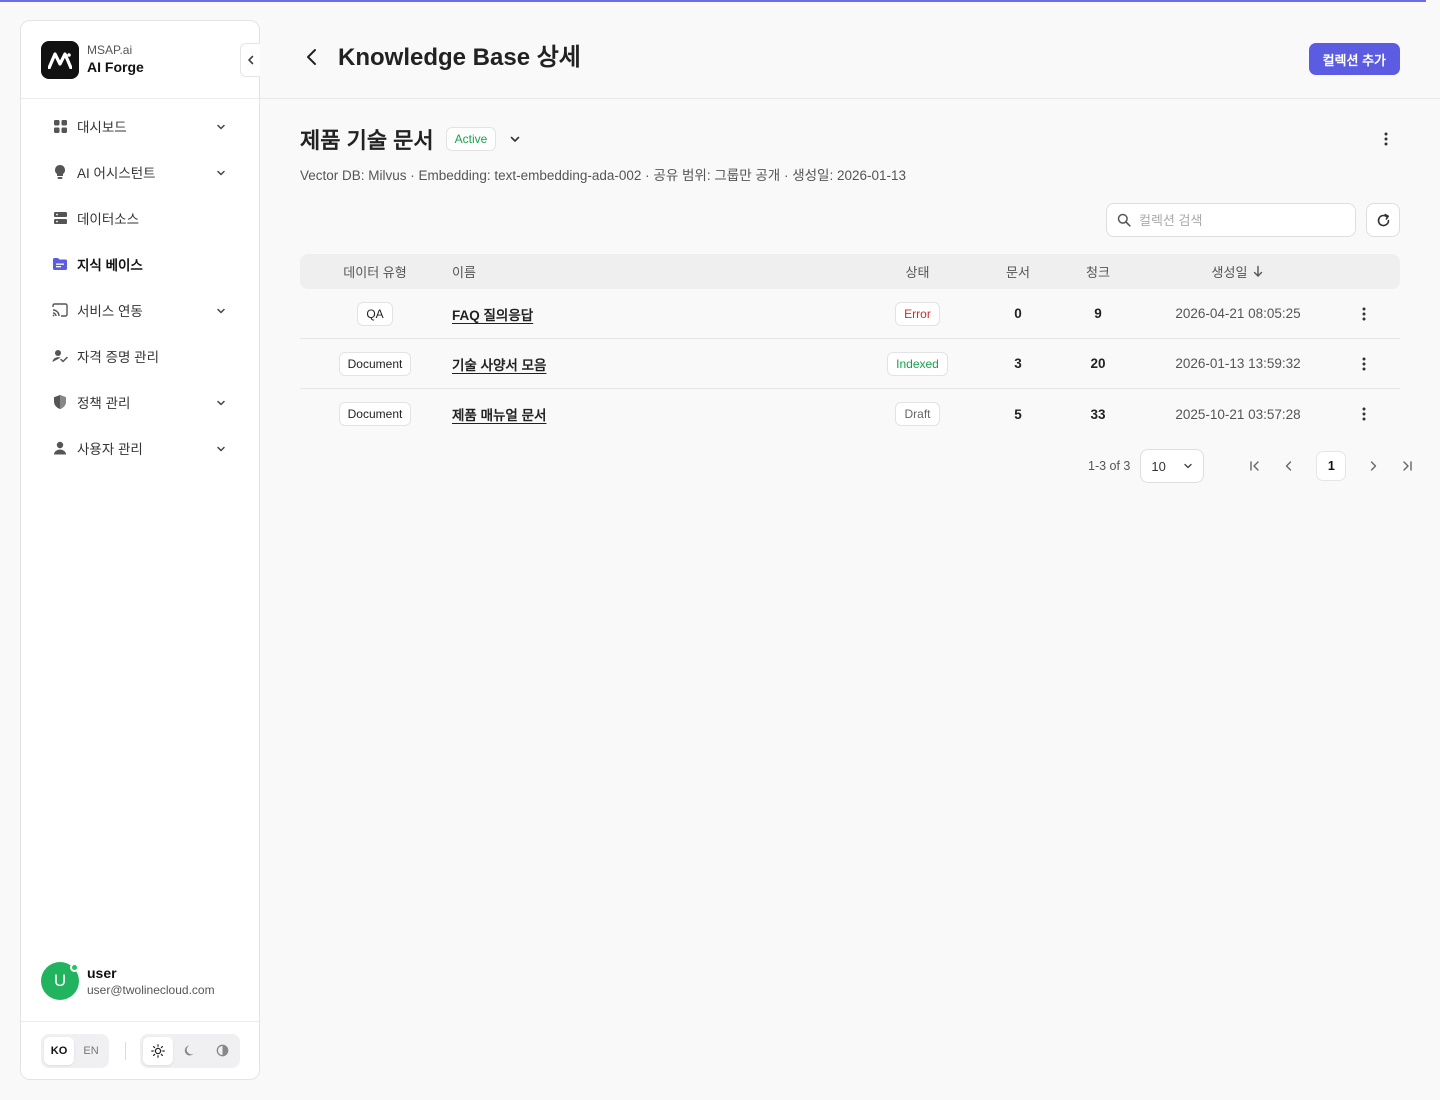 This screenshot has width=1440, height=1100. Describe the element at coordinates (1238, 313) in the screenshot. I see `created-date: 2026-04-21 08:05:25` at that location.